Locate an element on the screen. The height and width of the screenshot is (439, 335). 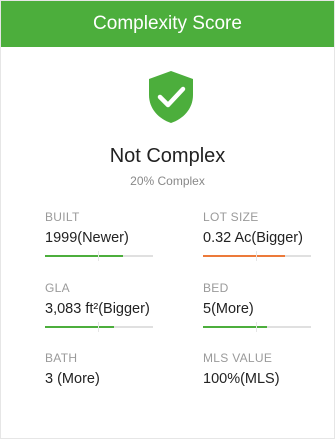
complexity-status-title: Not Complex is located at coordinates (167, 156).